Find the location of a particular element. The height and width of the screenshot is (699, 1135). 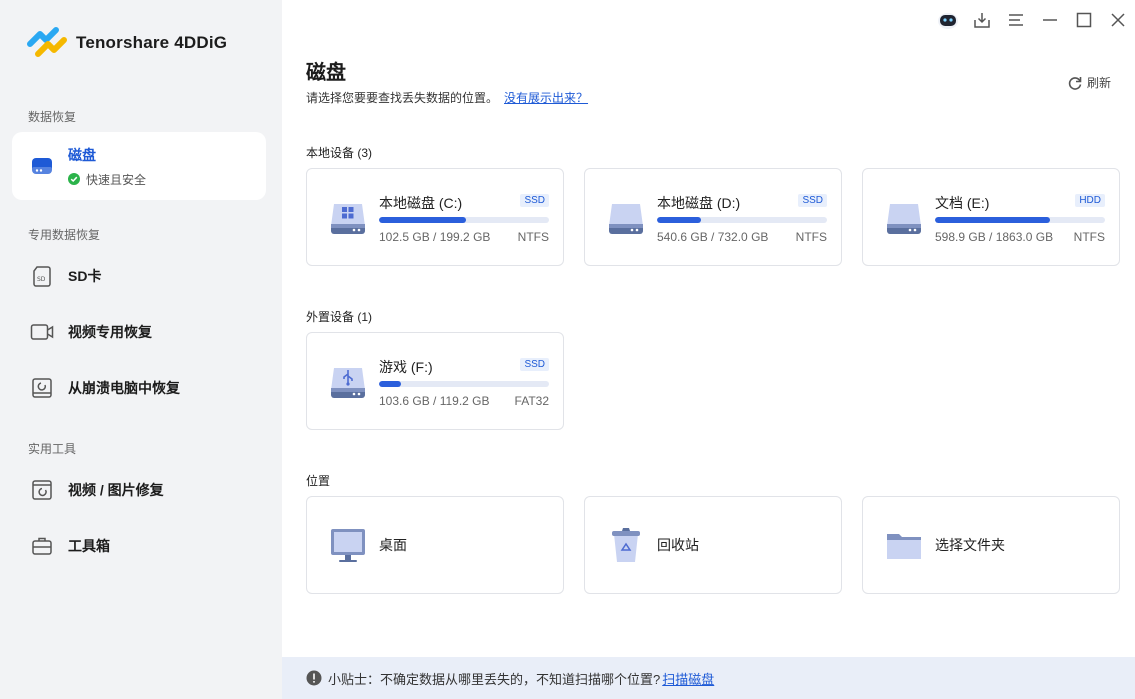

sidebar-item-label: 磁盘 is located at coordinates (82, 154).